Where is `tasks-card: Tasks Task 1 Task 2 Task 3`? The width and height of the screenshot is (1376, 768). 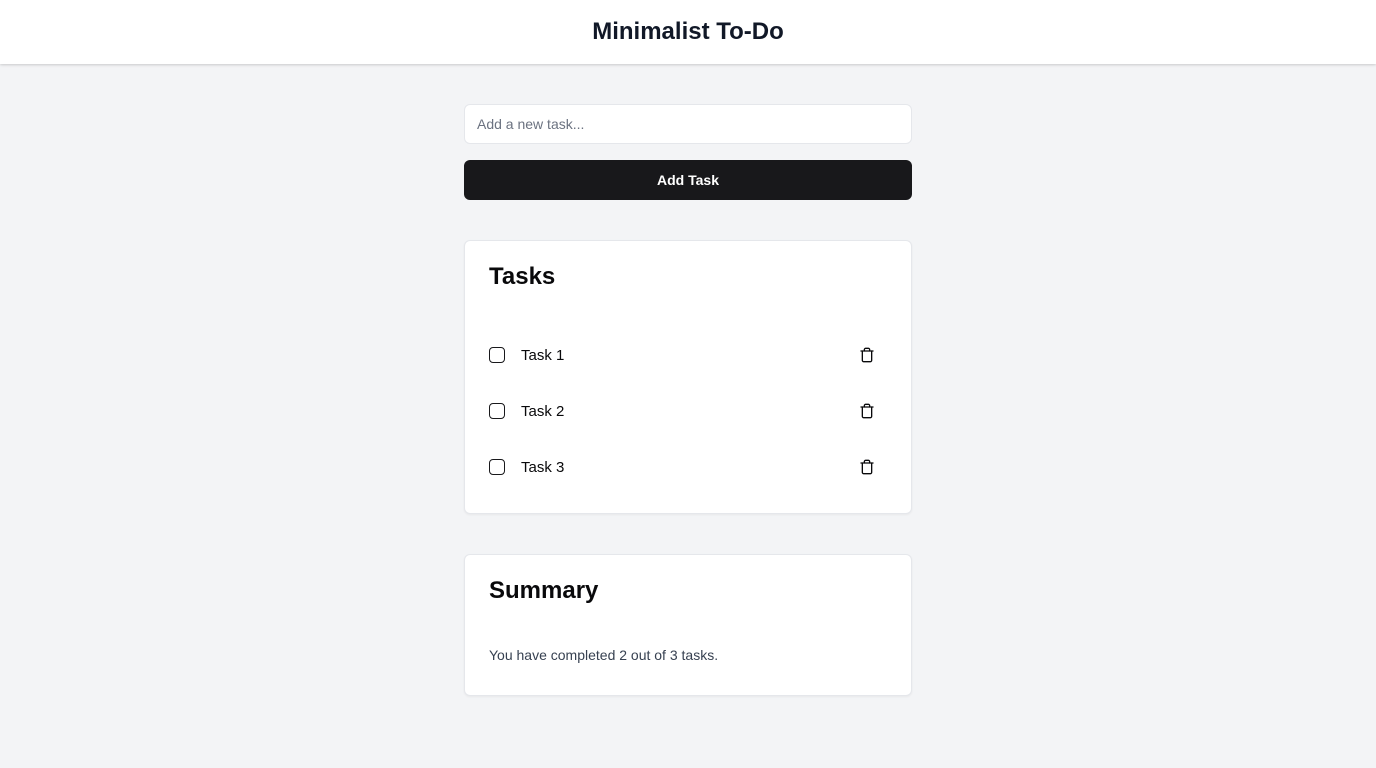
tasks-card: Tasks Task 1 Task 2 Task 3 is located at coordinates (688, 377).